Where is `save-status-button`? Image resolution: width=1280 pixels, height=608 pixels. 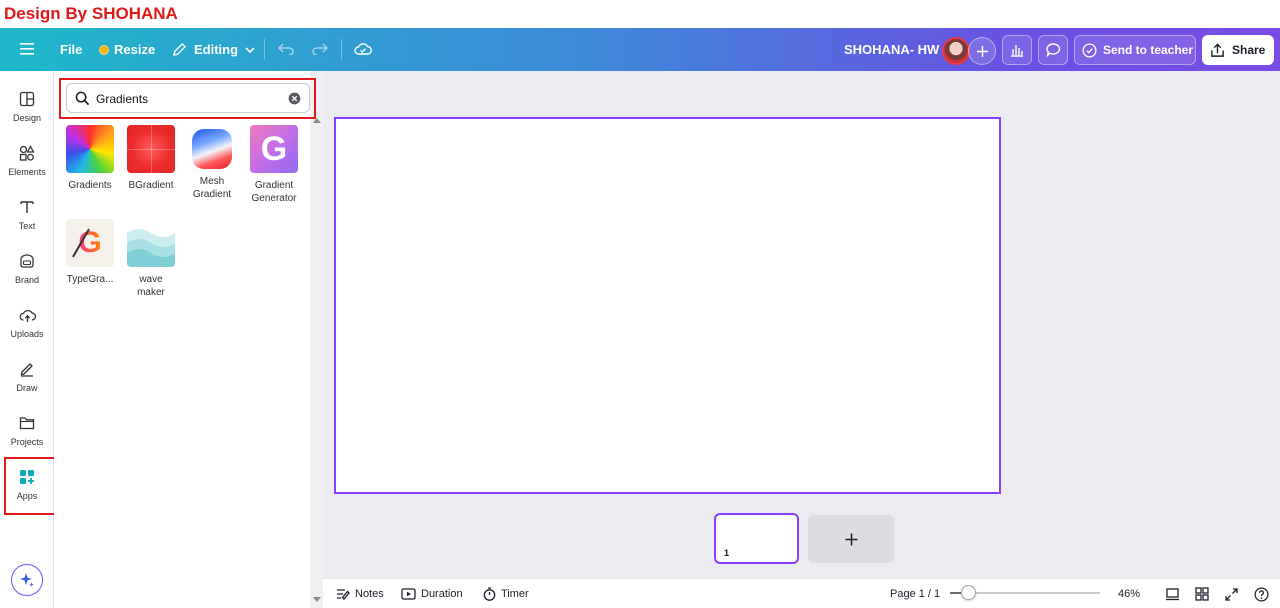 save-status-button is located at coordinates (363, 49).